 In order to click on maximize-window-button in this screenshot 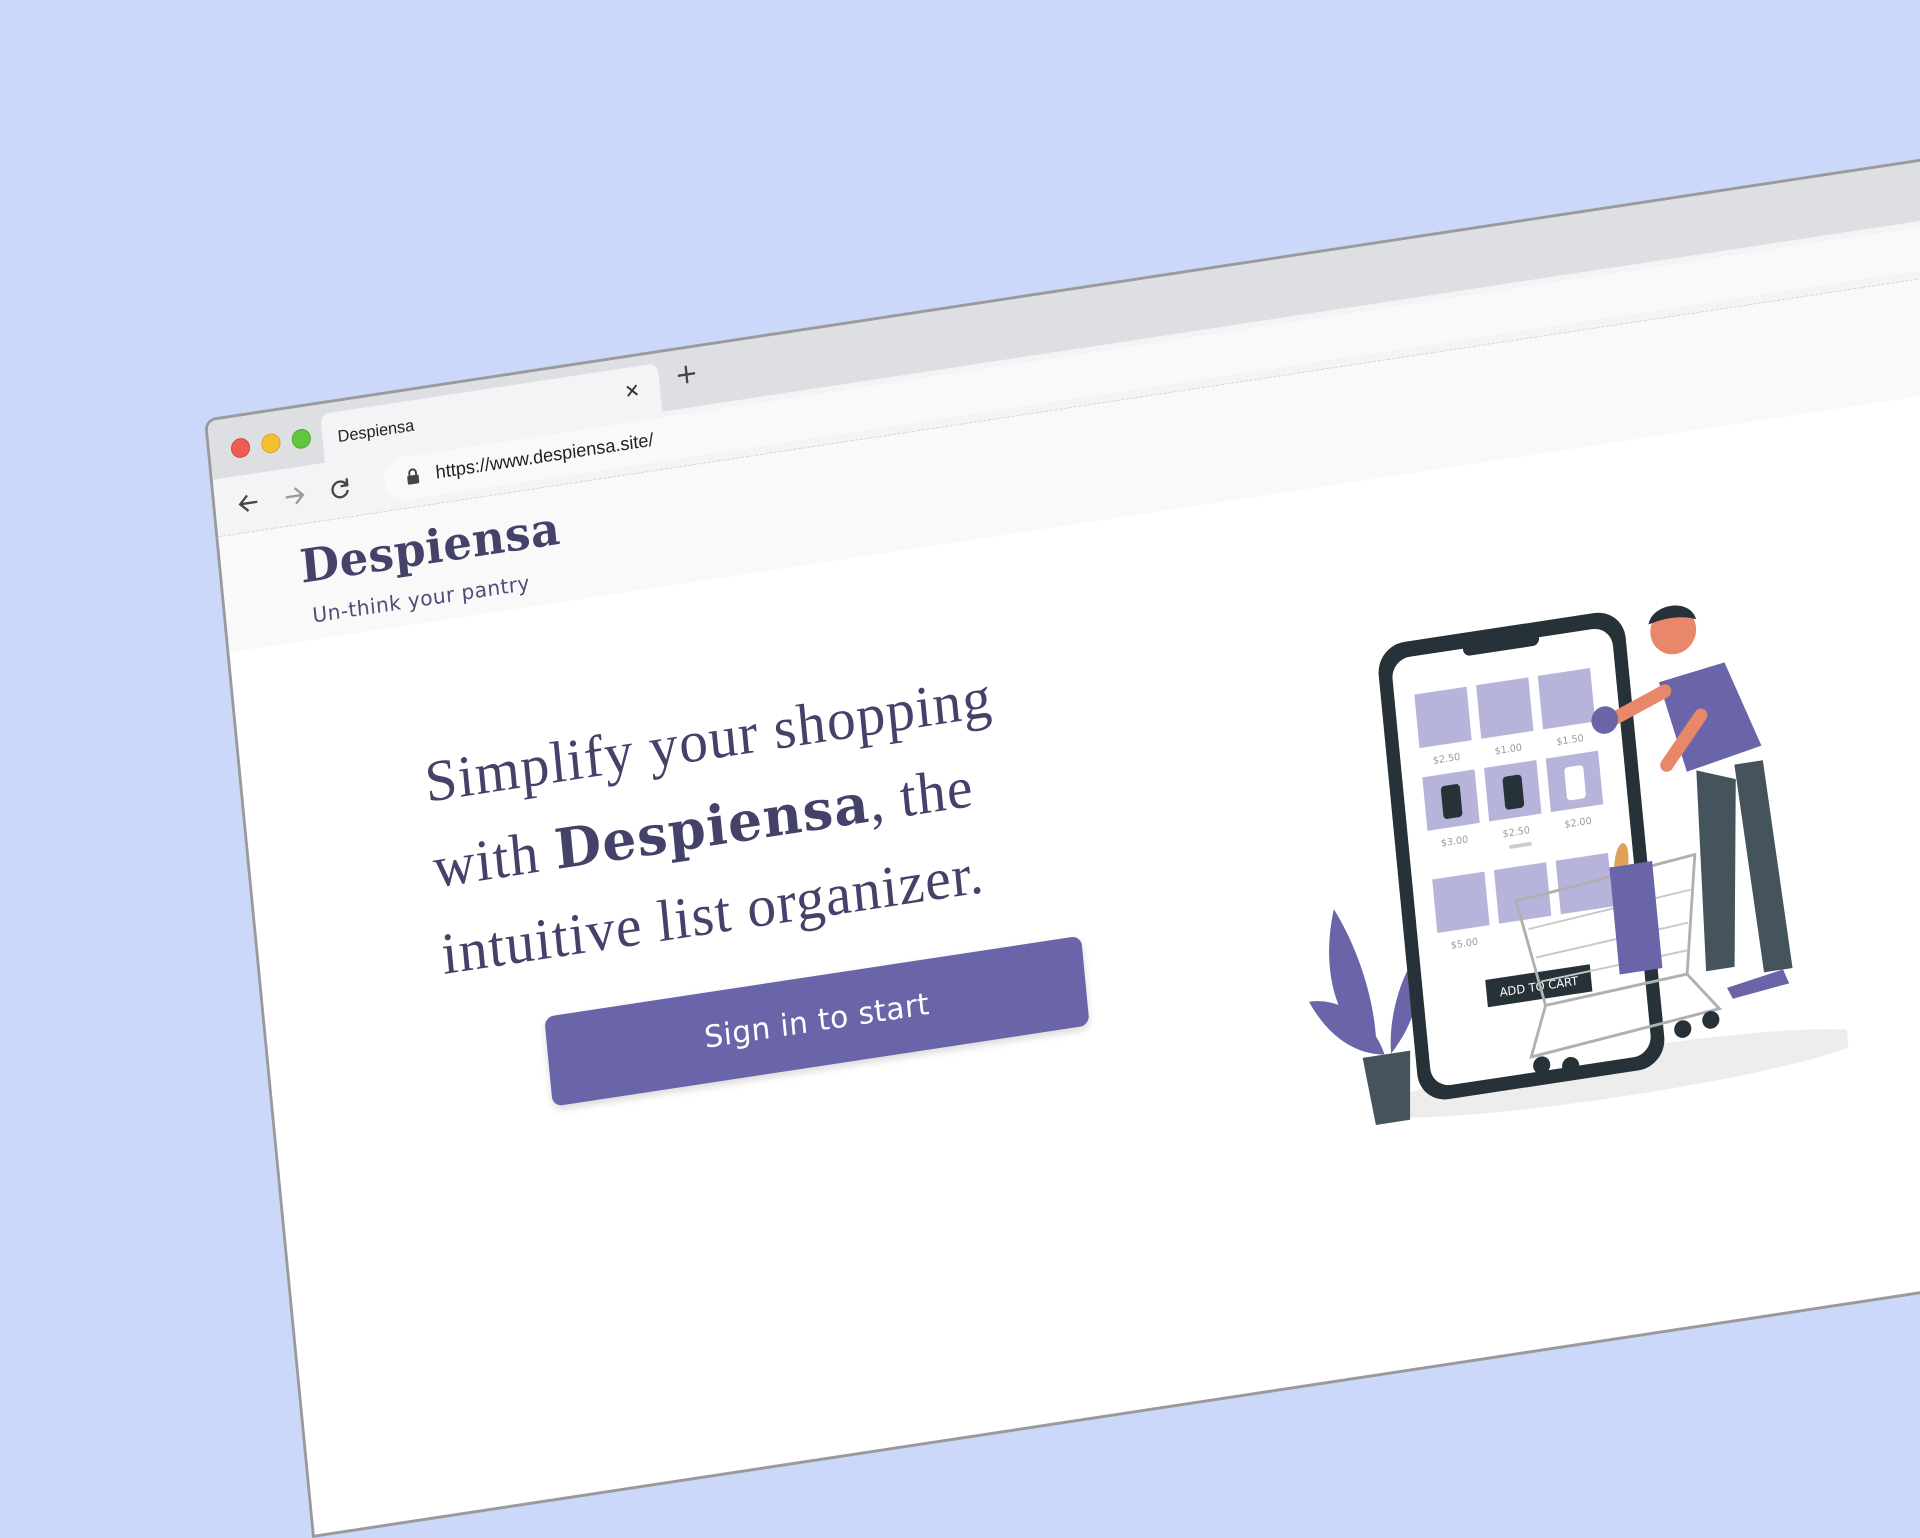, I will do `click(301, 438)`.